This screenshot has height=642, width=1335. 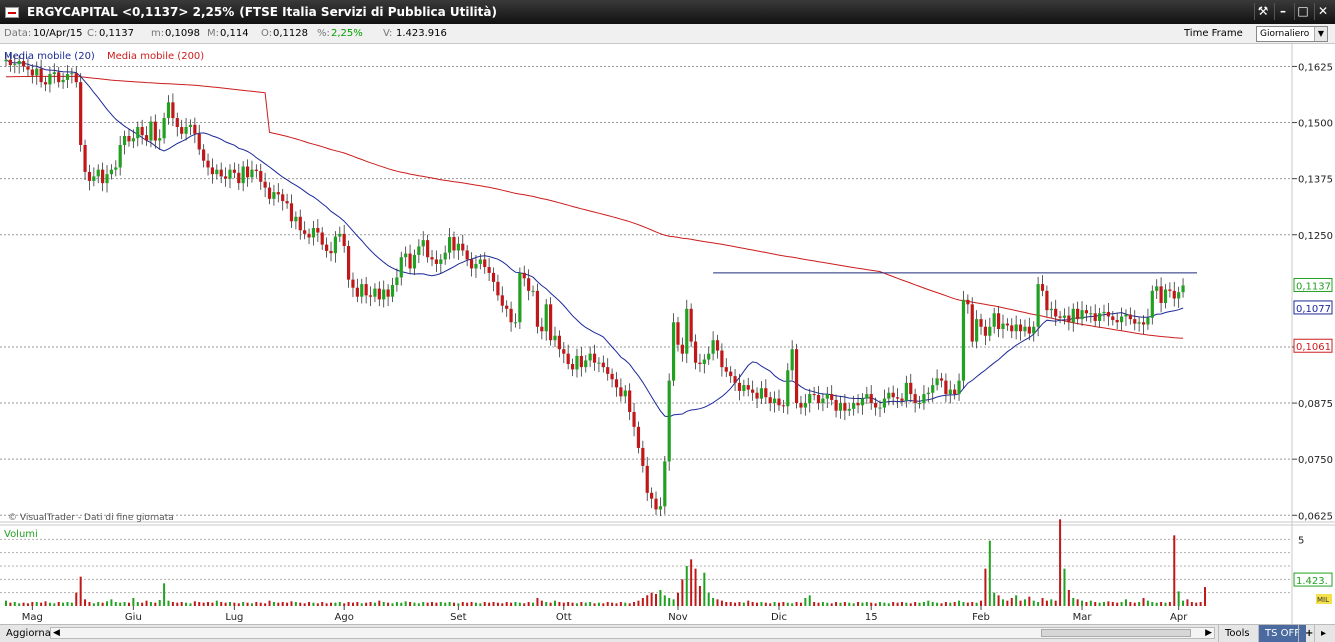 What do you see at coordinates (1315, 460) in the screenshot?
I see `price-tick-label: 0,0750` at bounding box center [1315, 460].